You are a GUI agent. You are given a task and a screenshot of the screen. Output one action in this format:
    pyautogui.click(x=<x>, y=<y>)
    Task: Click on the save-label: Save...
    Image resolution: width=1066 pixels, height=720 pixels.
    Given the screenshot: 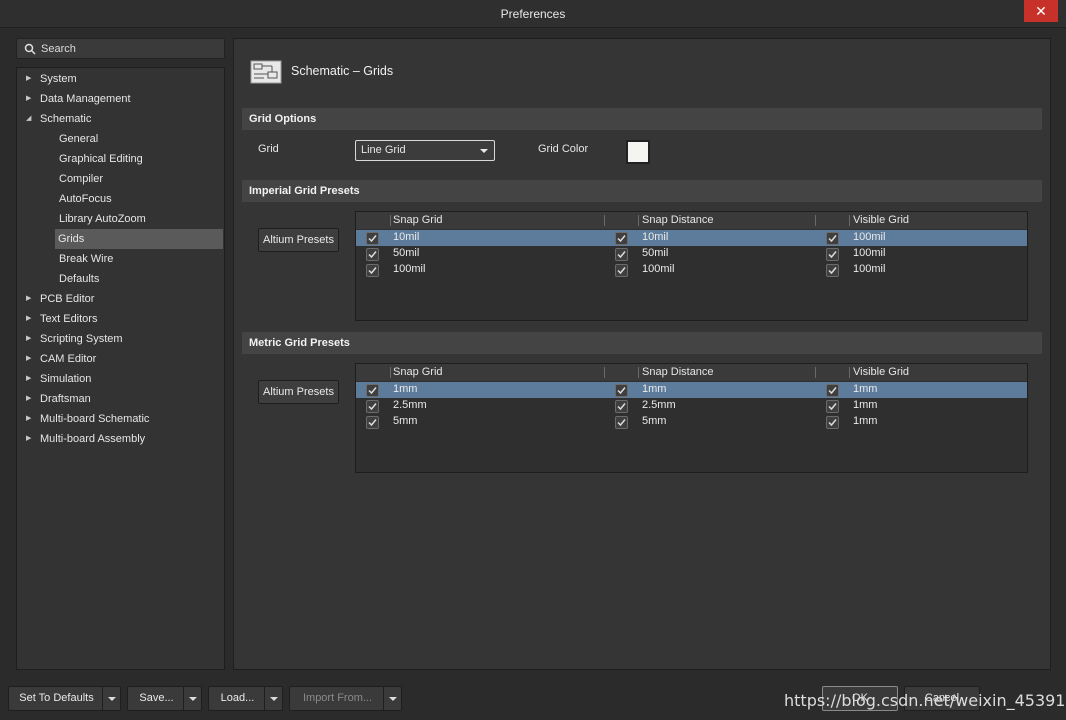 What is the action you would take?
    pyautogui.click(x=156, y=698)
    